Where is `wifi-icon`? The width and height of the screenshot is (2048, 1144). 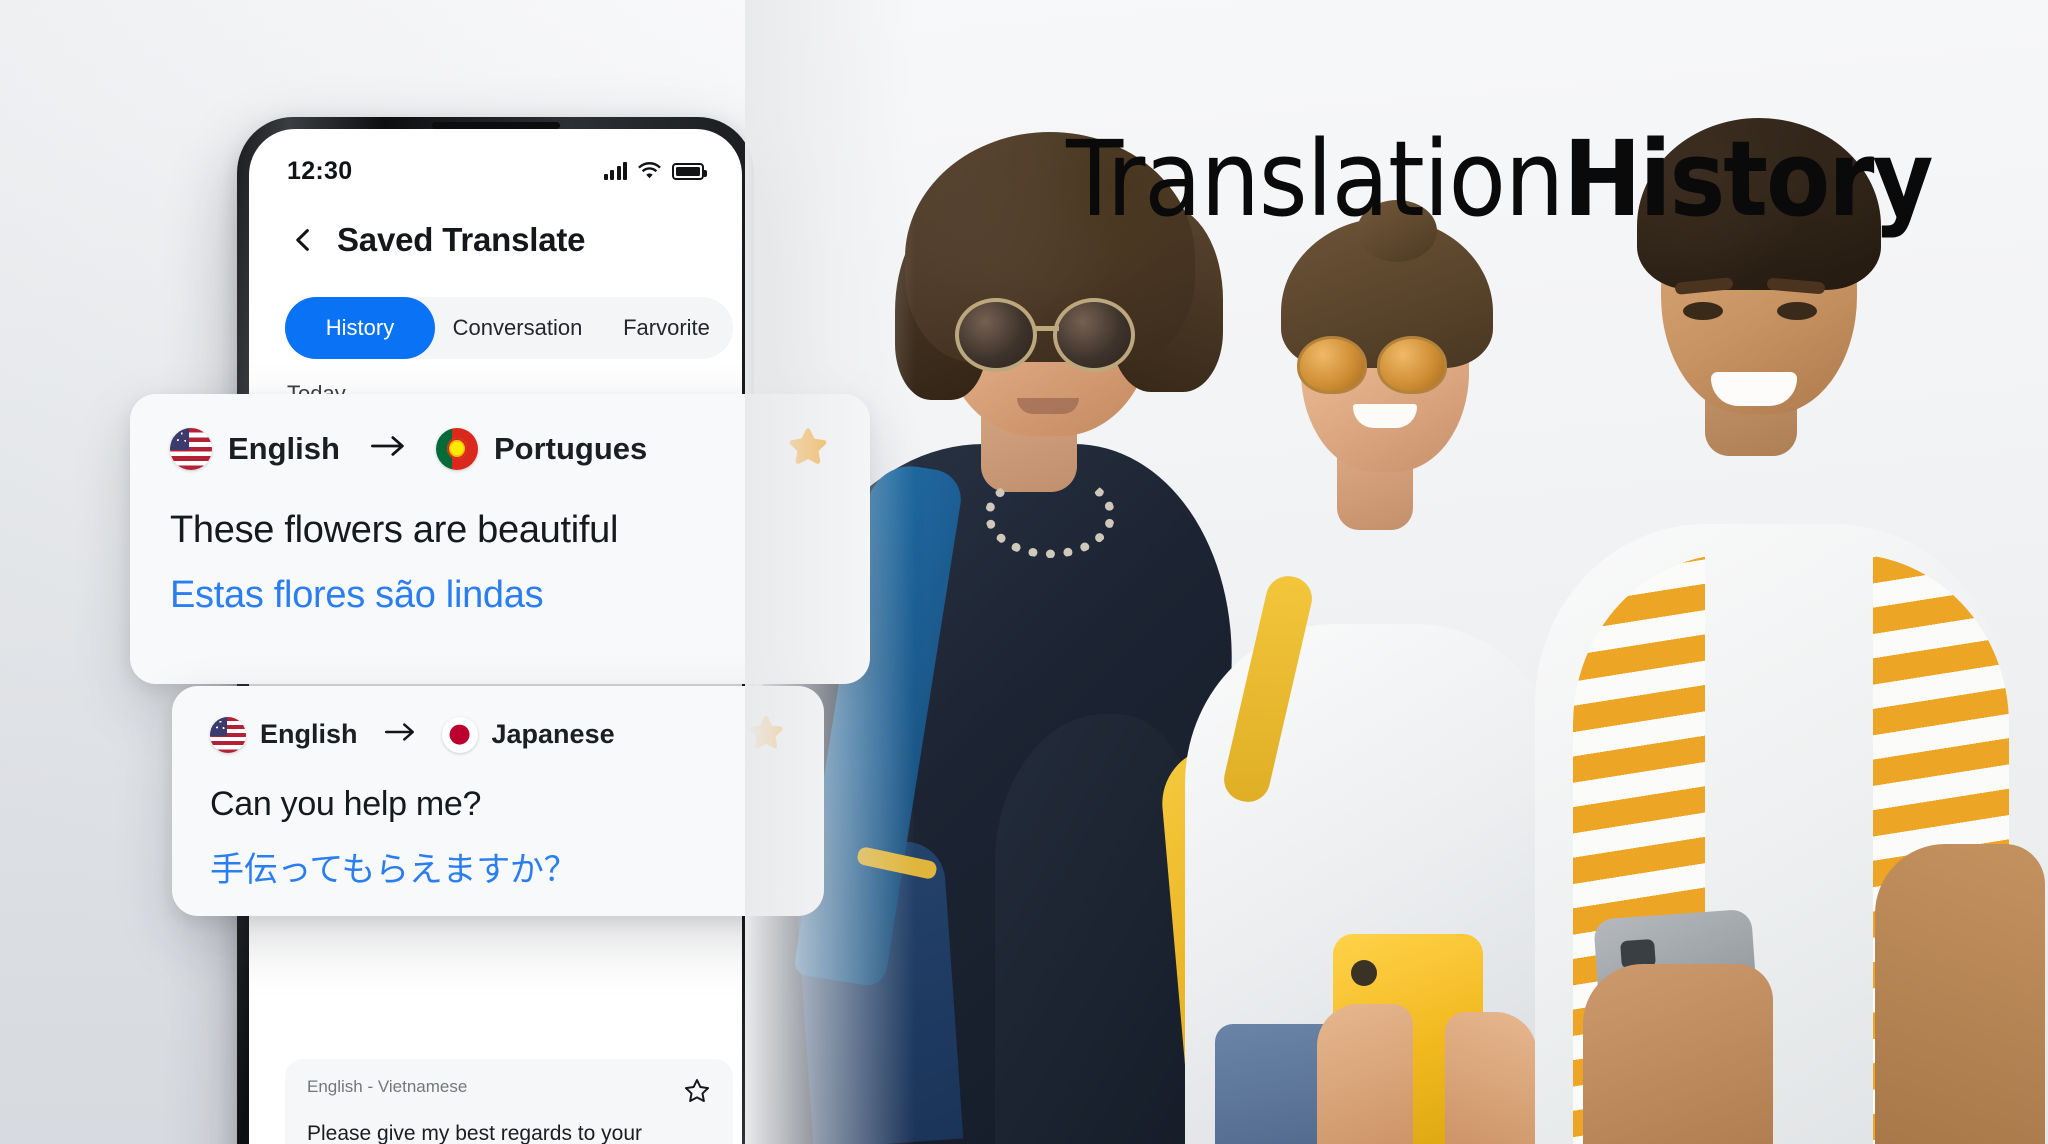 wifi-icon is located at coordinates (649, 171).